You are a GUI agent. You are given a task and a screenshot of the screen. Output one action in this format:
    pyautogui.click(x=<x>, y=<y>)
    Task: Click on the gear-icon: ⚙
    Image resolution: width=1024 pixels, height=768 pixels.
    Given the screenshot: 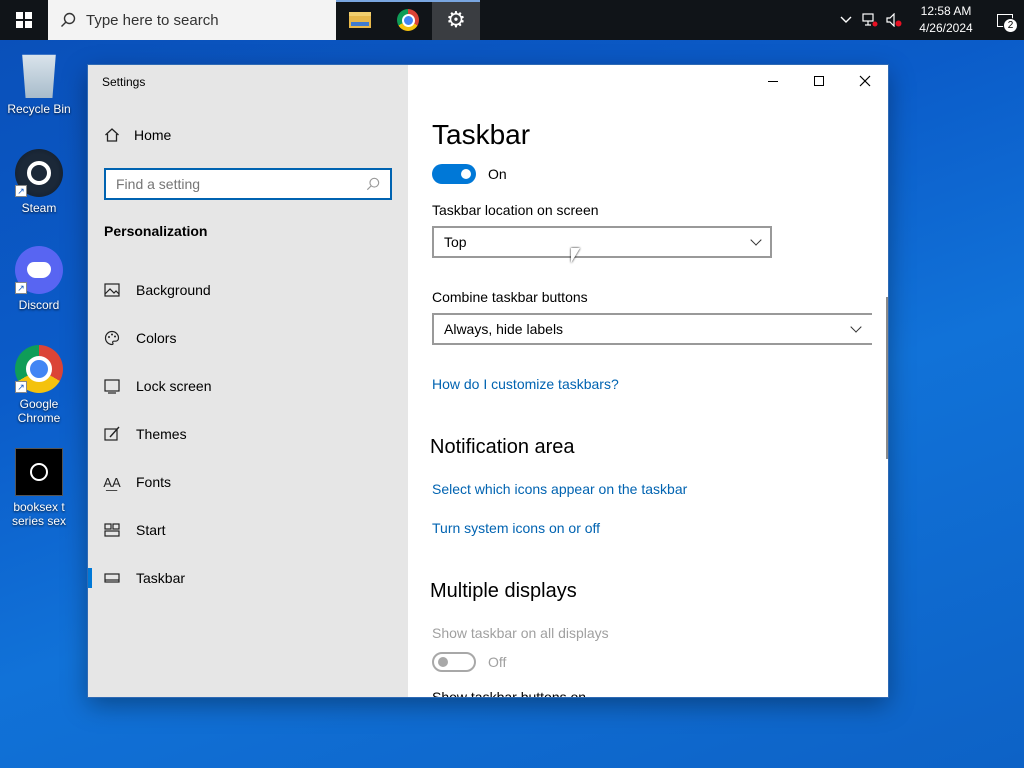 What is the action you would take?
    pyautogui.click(x=456, y=19)
    